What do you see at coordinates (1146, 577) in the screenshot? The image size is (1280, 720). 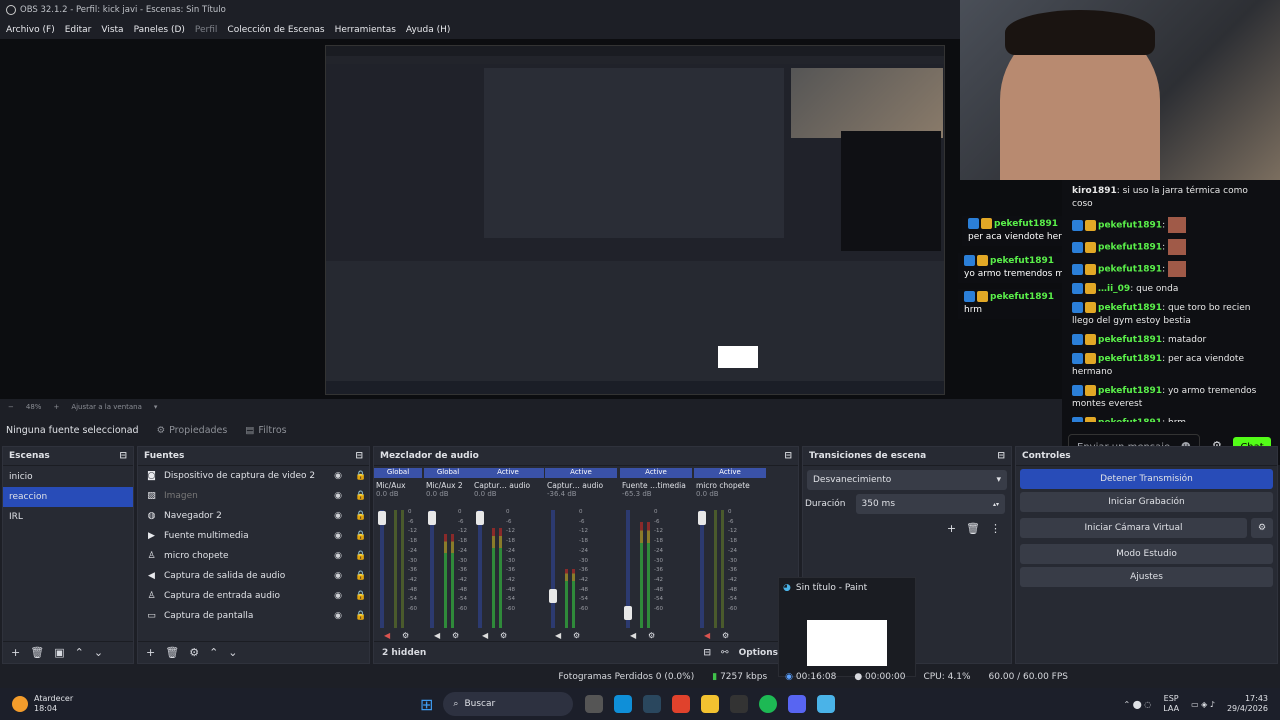 I see `settings-button: Ajustes` at bounding box center [1146, 577].